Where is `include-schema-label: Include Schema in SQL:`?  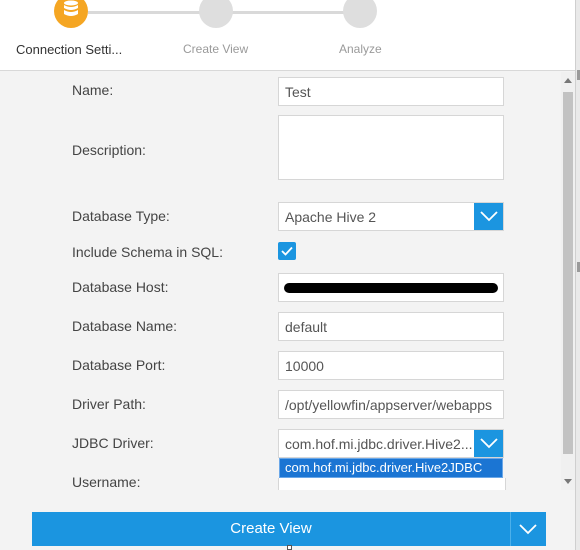
include-schema-label: Include Schema in SQL: is located at coordinates (147, 252).